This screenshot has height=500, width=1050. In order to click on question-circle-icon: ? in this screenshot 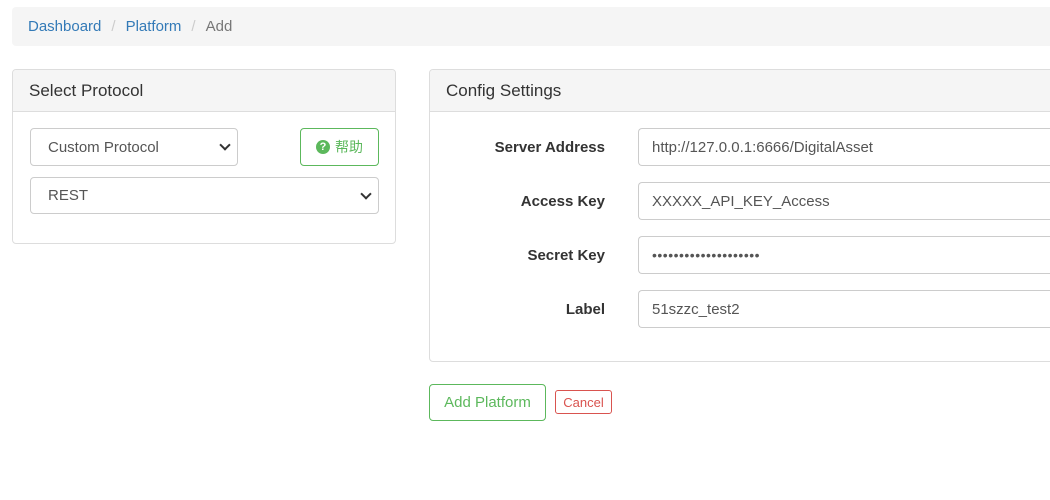, I will do `click(323, 147)`.